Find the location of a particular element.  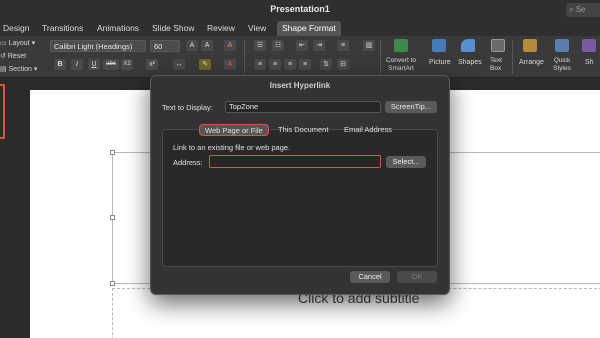

shape-fill-label: Sh is located at coordinates (589, 62).